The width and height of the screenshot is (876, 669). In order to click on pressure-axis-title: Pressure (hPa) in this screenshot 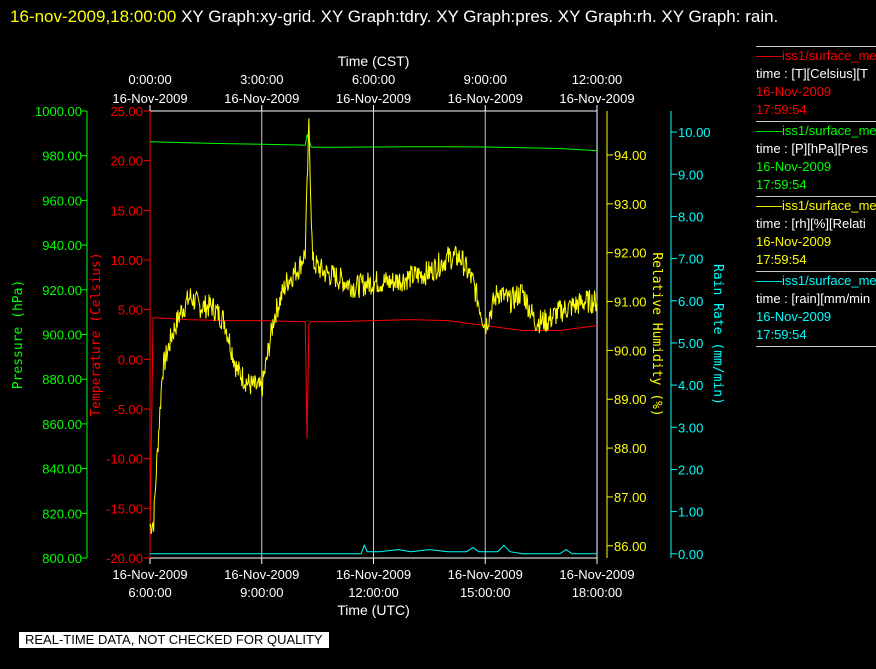, I will do `click(18, 335)`.